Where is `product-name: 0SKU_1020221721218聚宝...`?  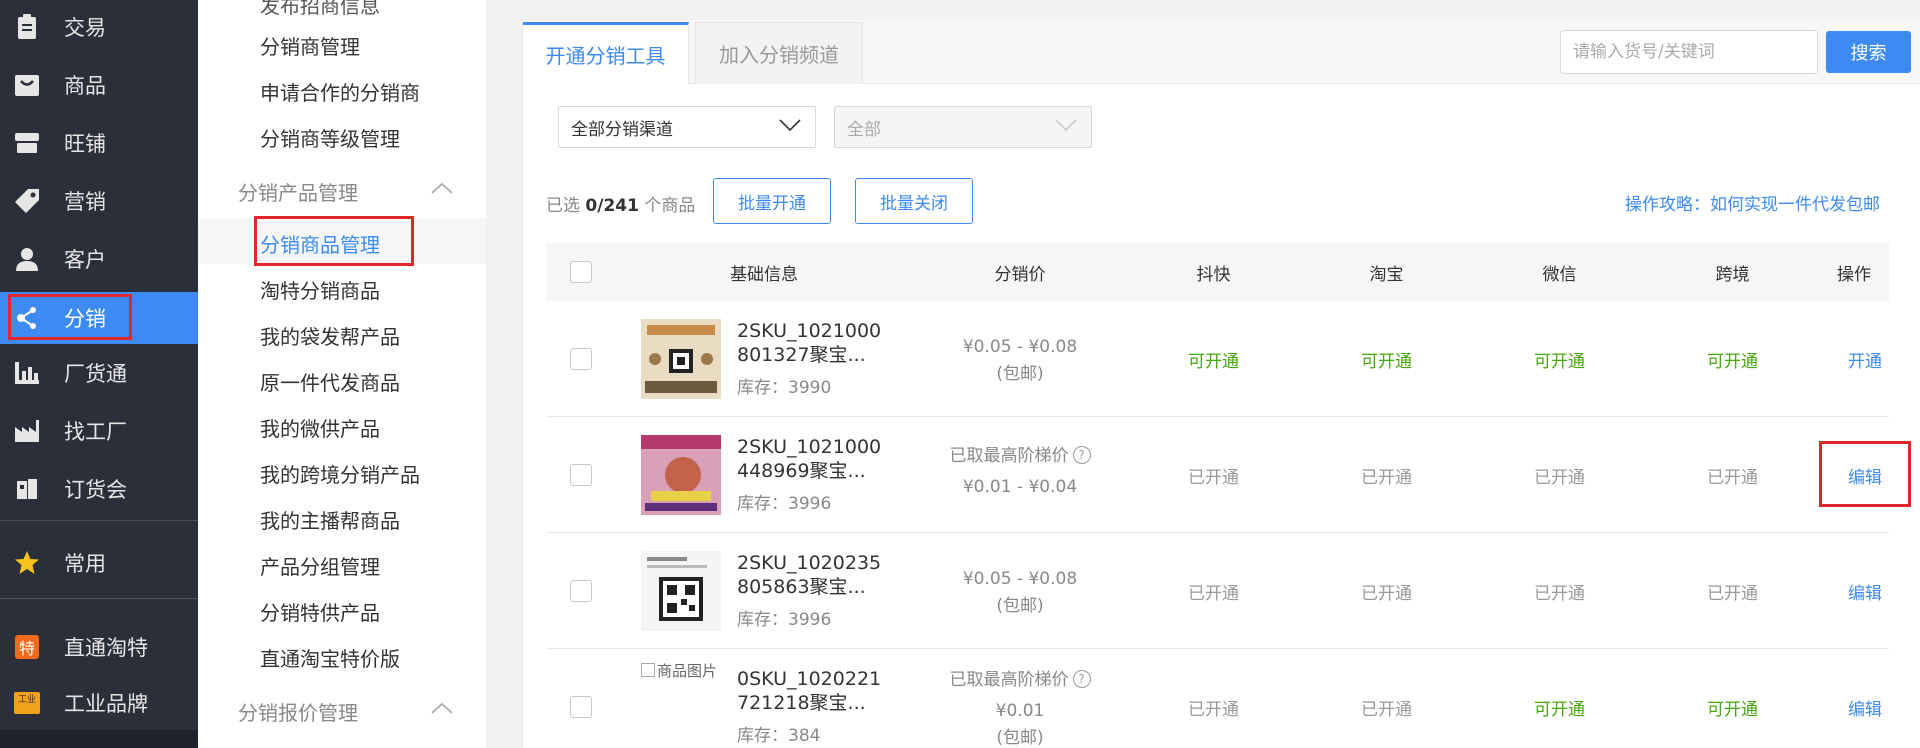
product-name: 0SKU_1020221721218聚宝... is located at coordinates (812, 691).